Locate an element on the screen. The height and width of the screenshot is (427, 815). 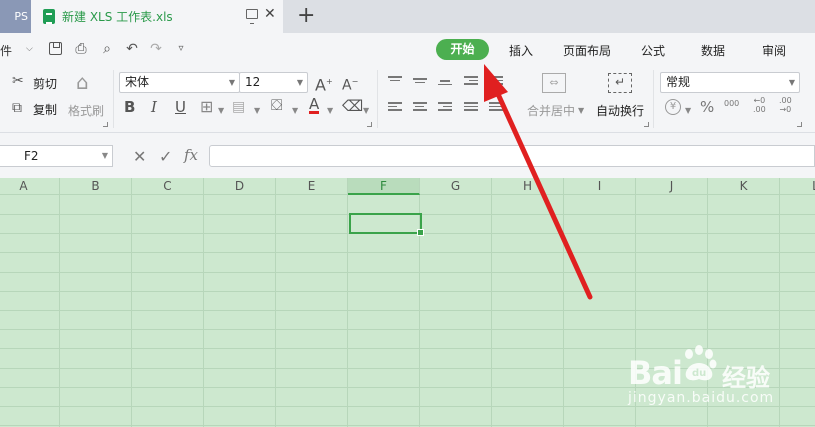
ribbon-separator is located at coordinates (377, 99).